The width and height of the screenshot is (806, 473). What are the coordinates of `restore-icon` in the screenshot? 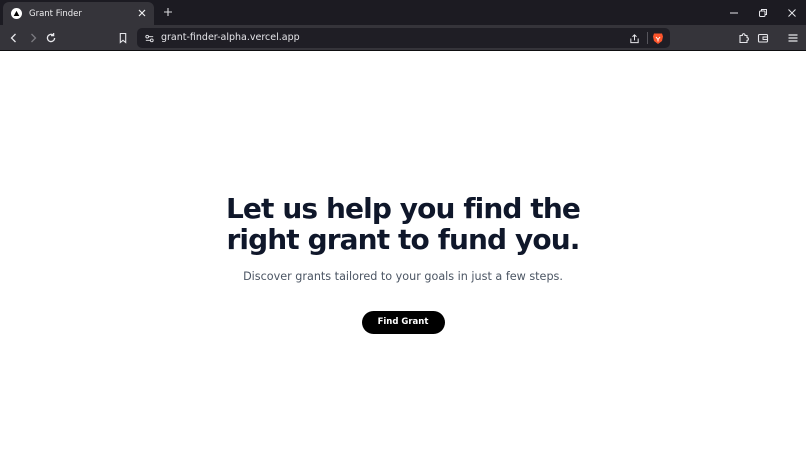 It's located at (762, 12).